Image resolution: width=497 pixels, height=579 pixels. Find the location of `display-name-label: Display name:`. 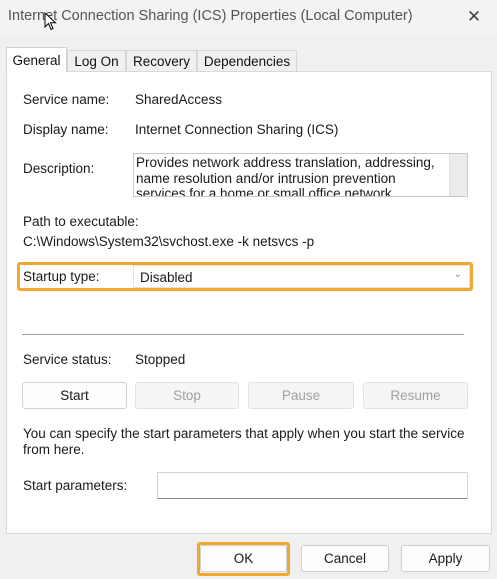

display-name-label: Display name: is located at coordinates (66, 129).